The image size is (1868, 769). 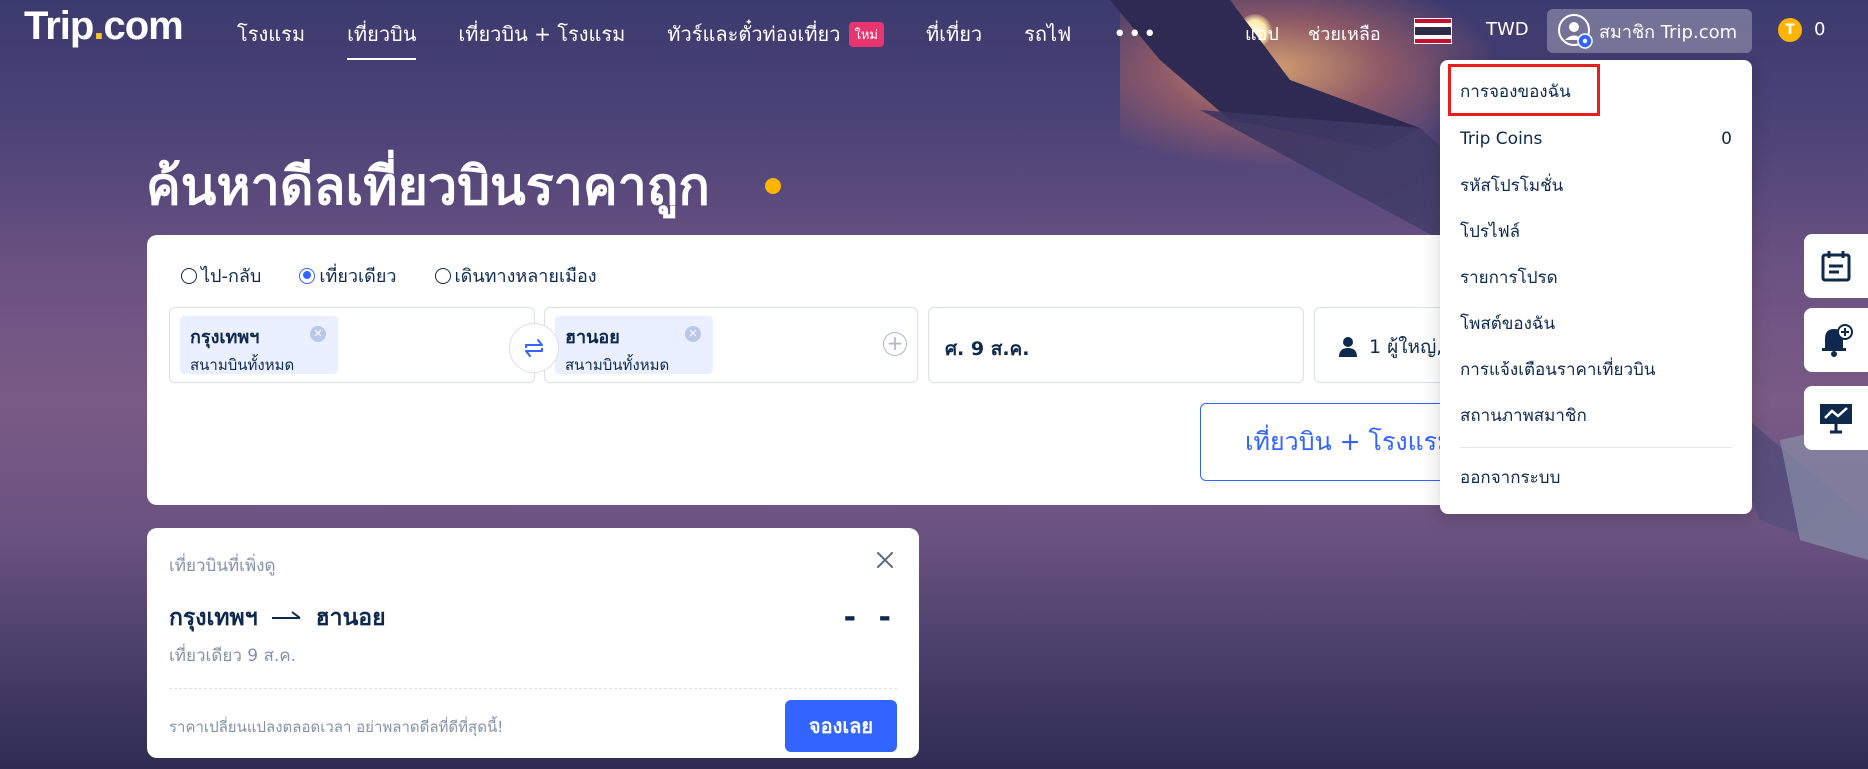 I want to click on more-dots-icon: •••, so click(x=1135, y=34).